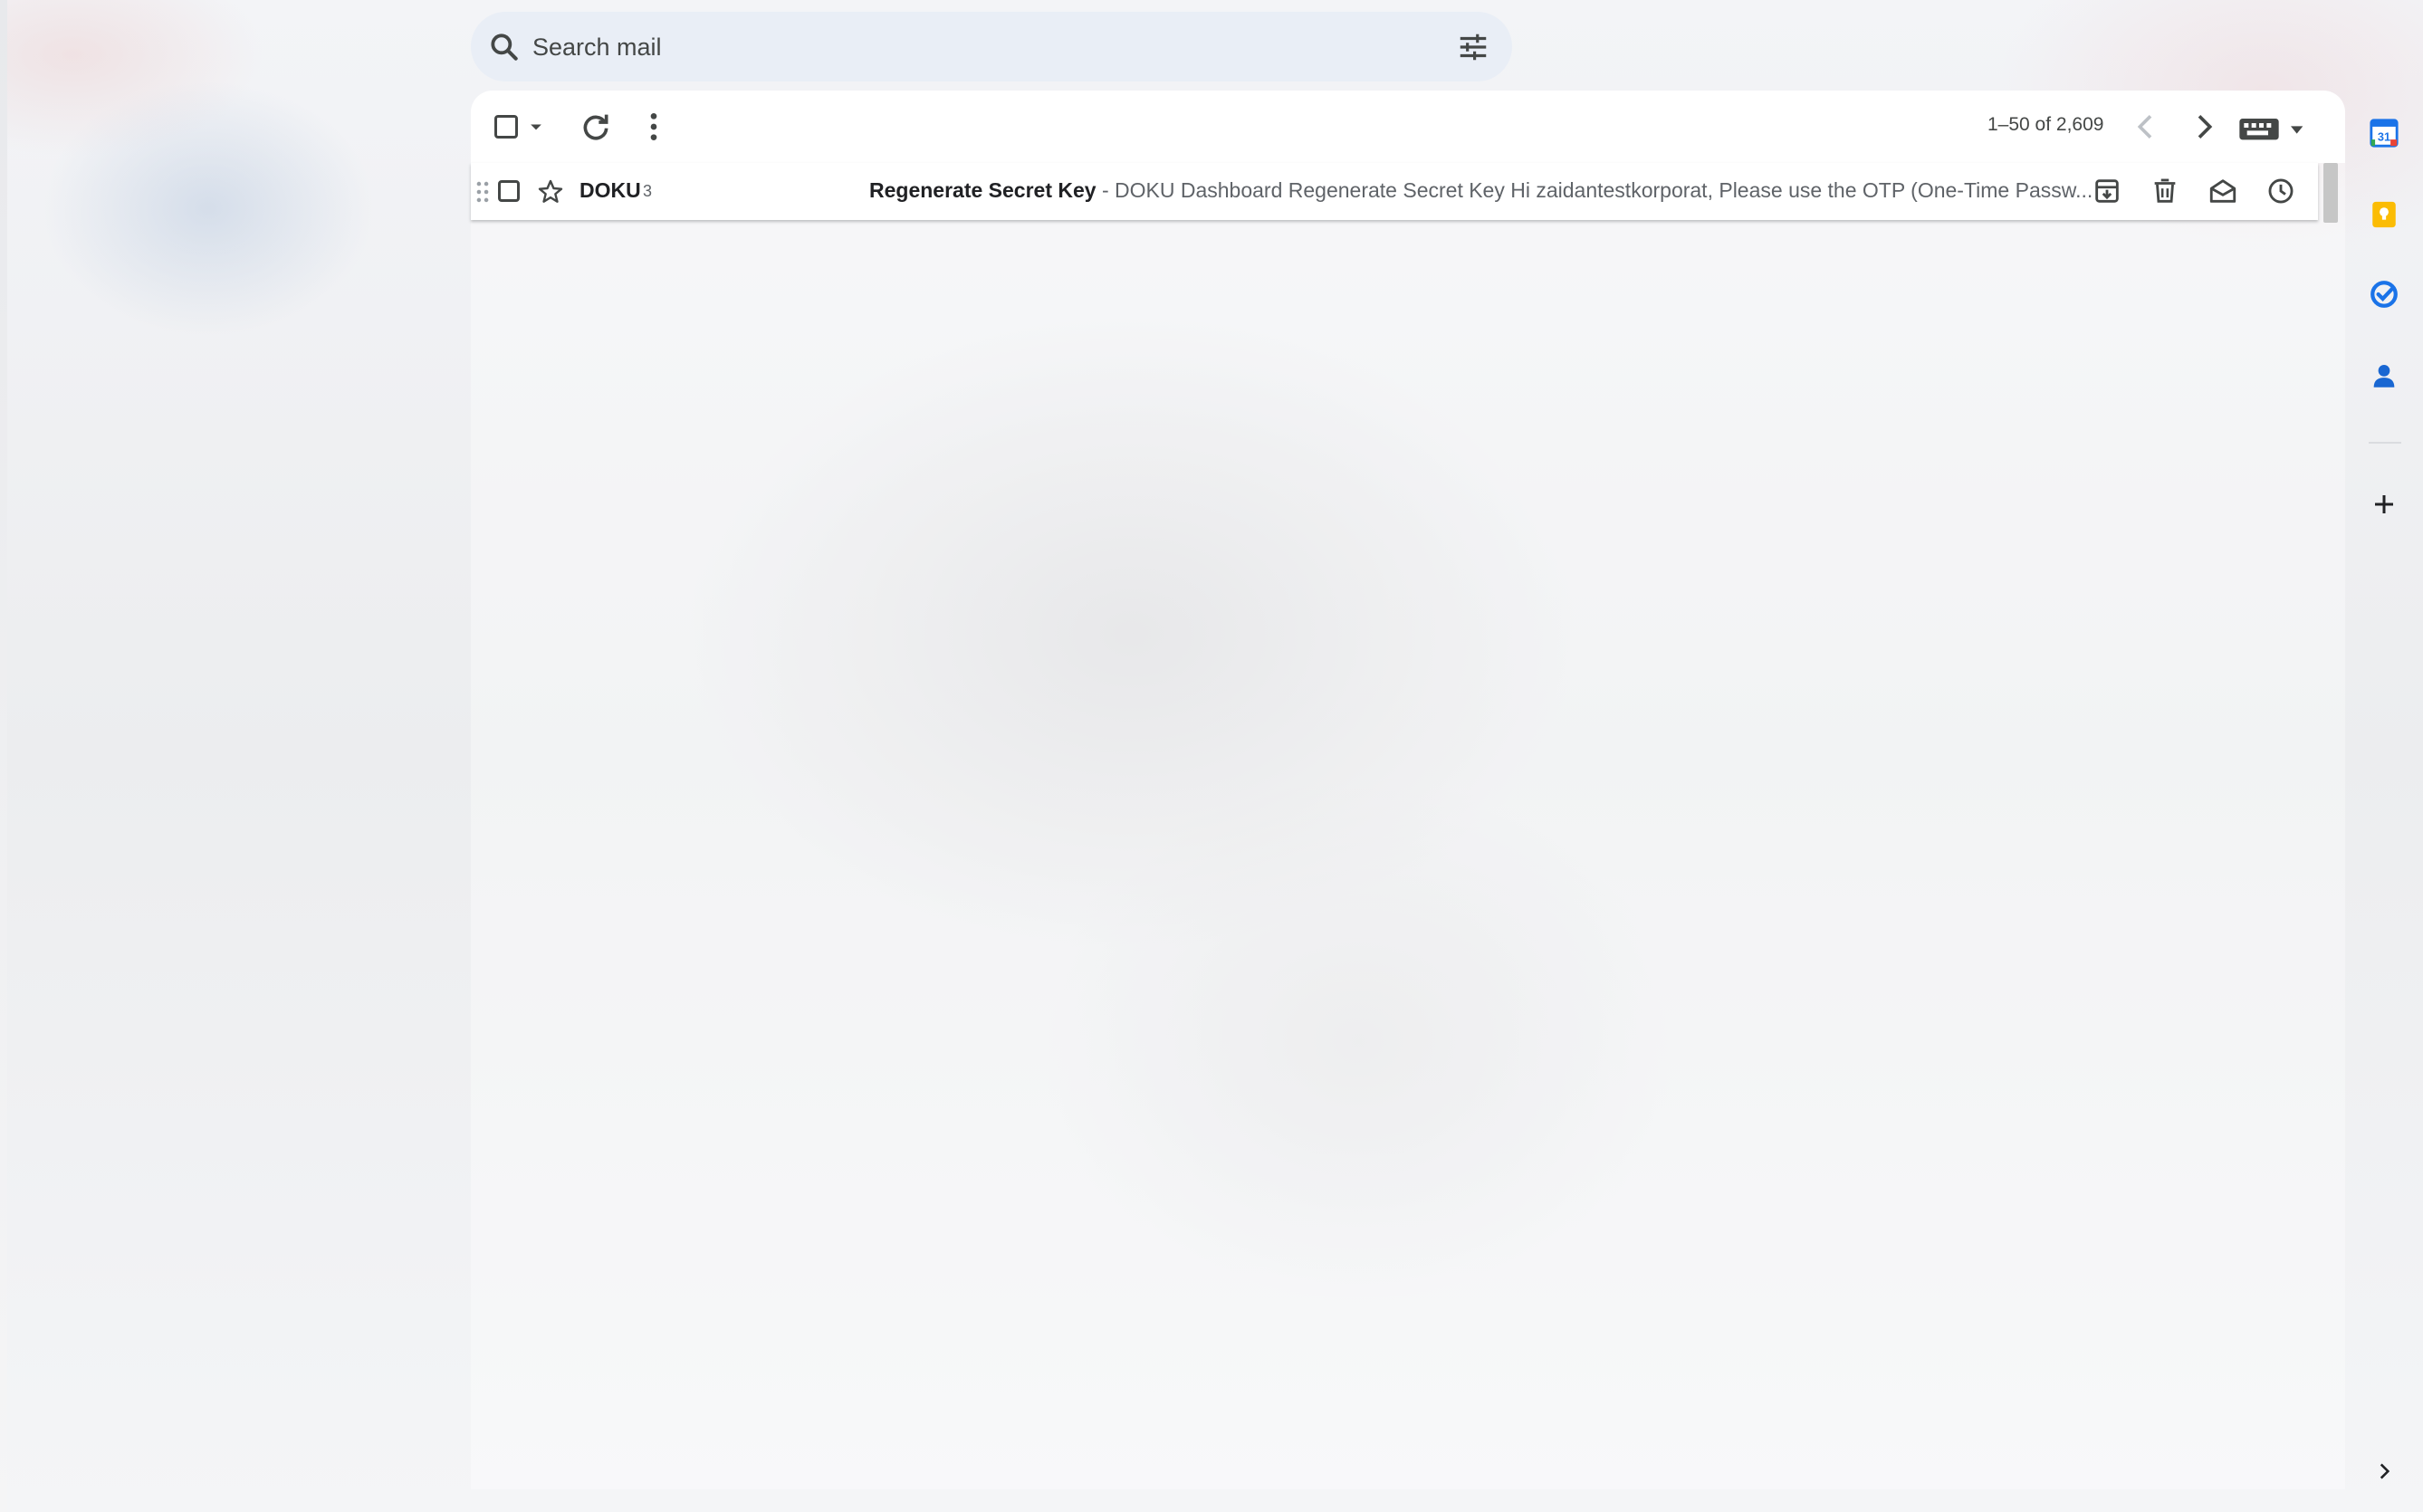 The width and height of the screenshot is (2423, 1512). I want to click on get-addons-button, so click(2384, 504).